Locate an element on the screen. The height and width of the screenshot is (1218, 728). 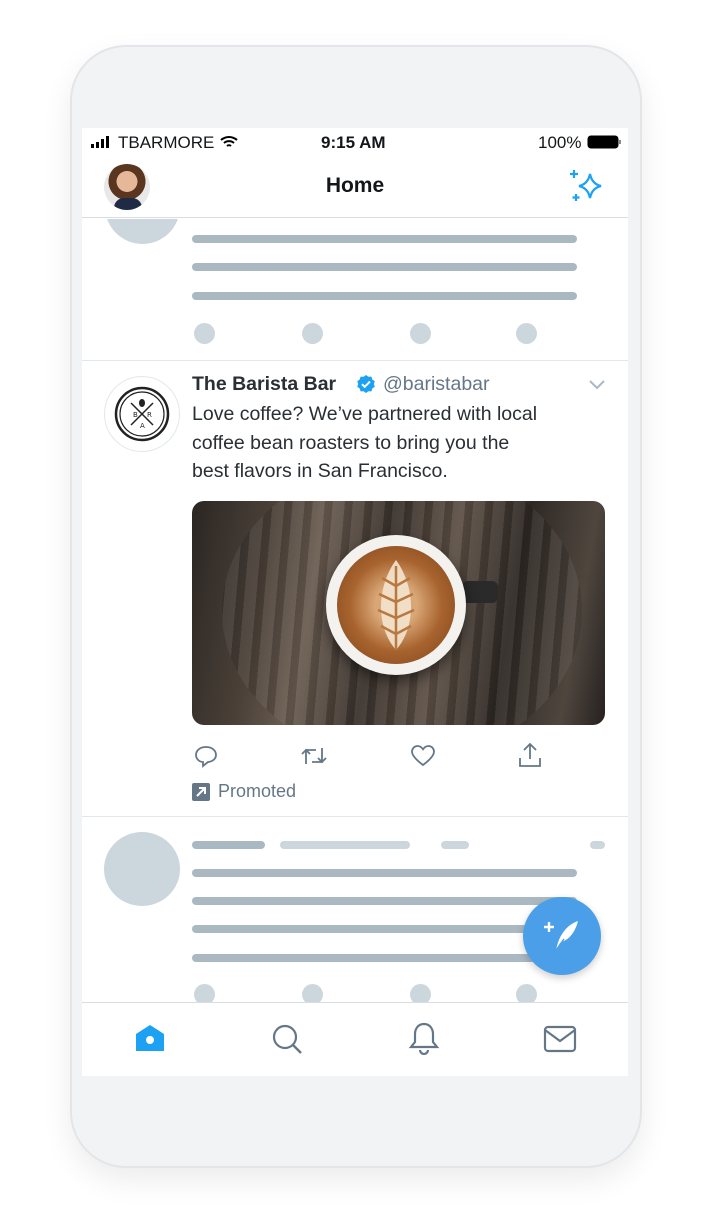
svg-text: B is located at coordinates (135, 415).